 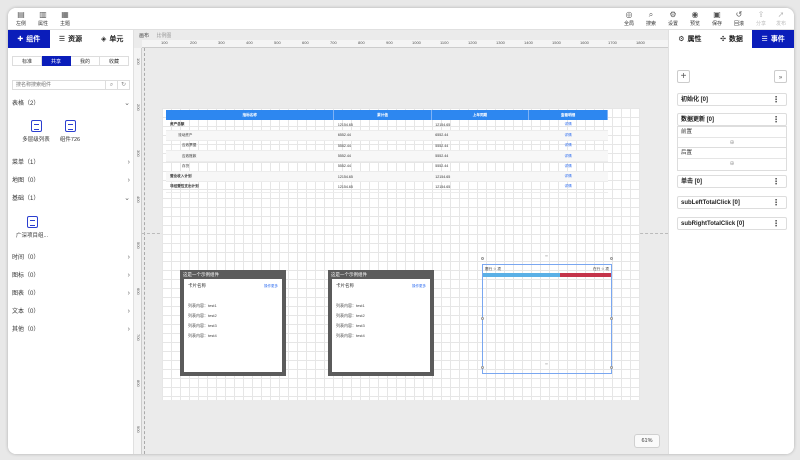 What do you see at coordinates (732, 39) in the screenshot?
I see `tab-data: ✣ 数据` at bounding box center [732, 39].